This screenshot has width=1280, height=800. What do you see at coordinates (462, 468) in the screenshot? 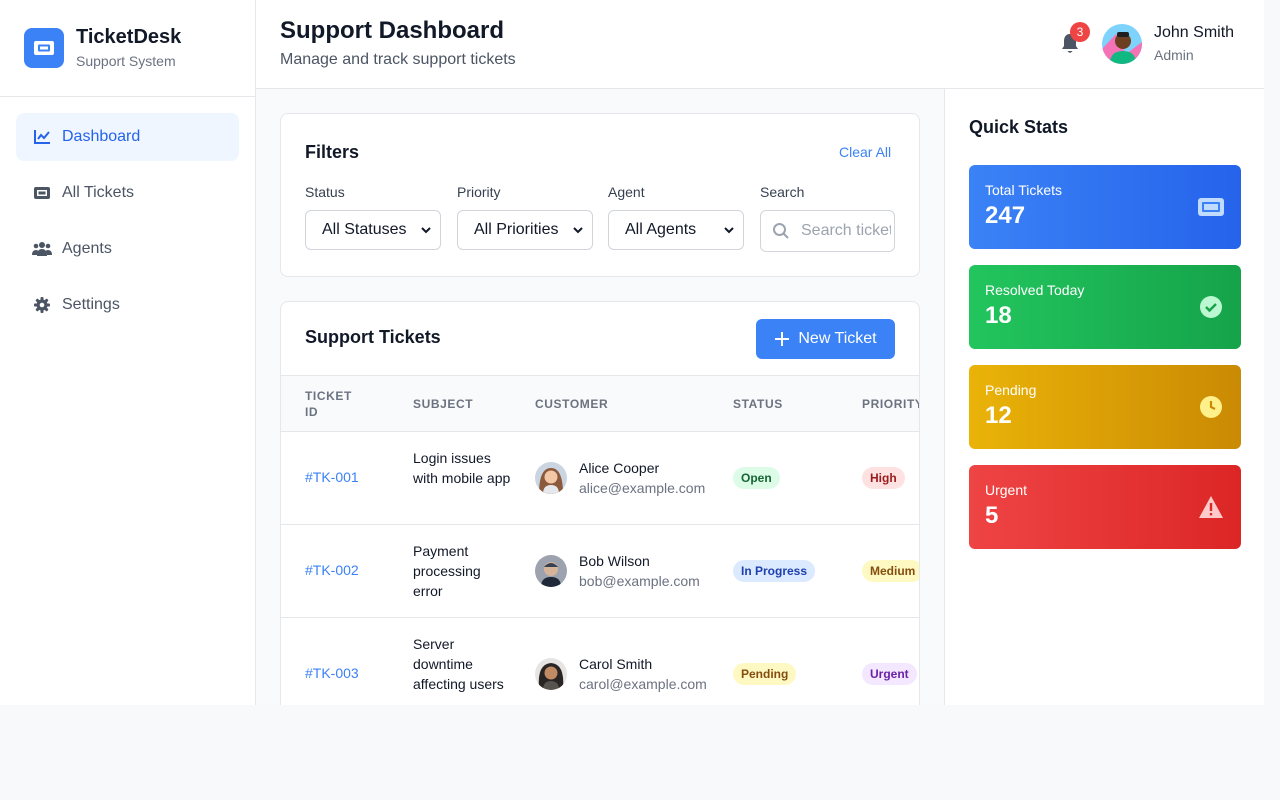
I see `ticket-subject: Login issues with mobile app` at bounding box center [462, 468].